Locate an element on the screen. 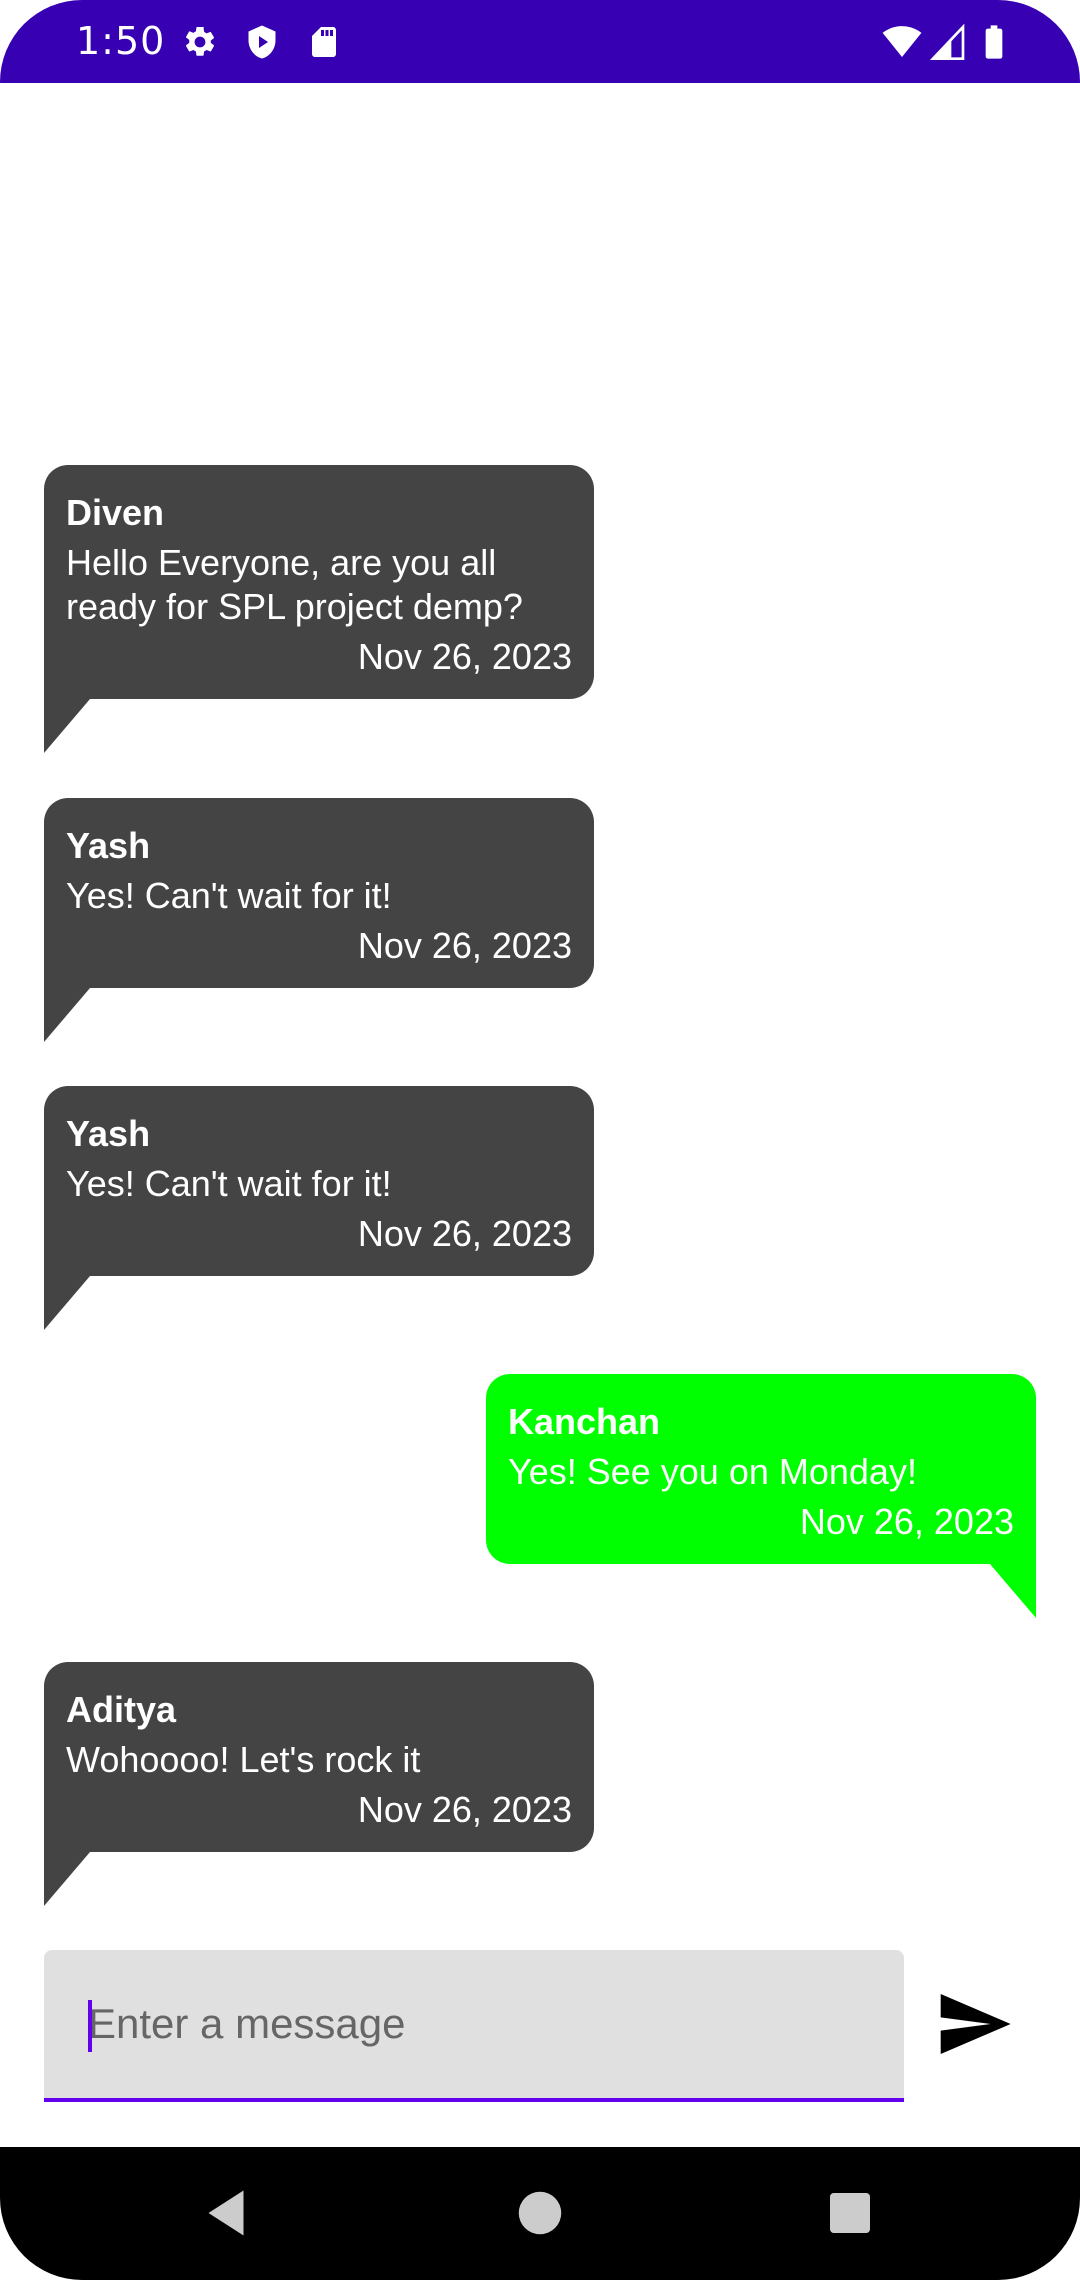  text-cursor is located at coordinates (90, 2026).